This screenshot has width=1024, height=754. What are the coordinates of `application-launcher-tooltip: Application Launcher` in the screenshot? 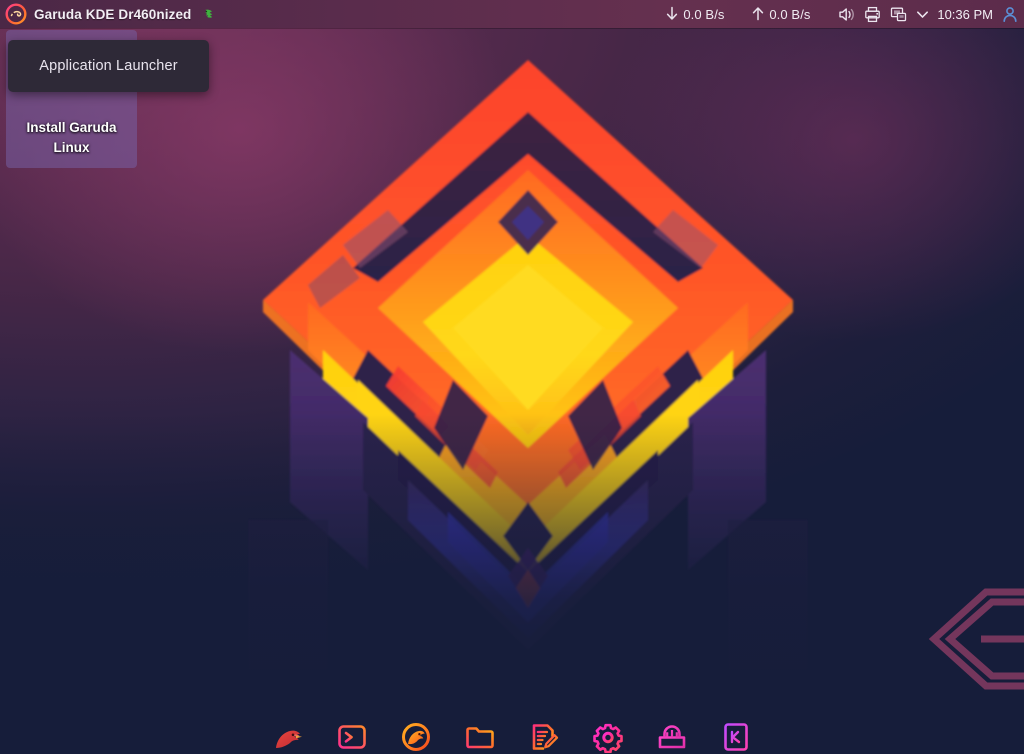 It's located at (108, 66).